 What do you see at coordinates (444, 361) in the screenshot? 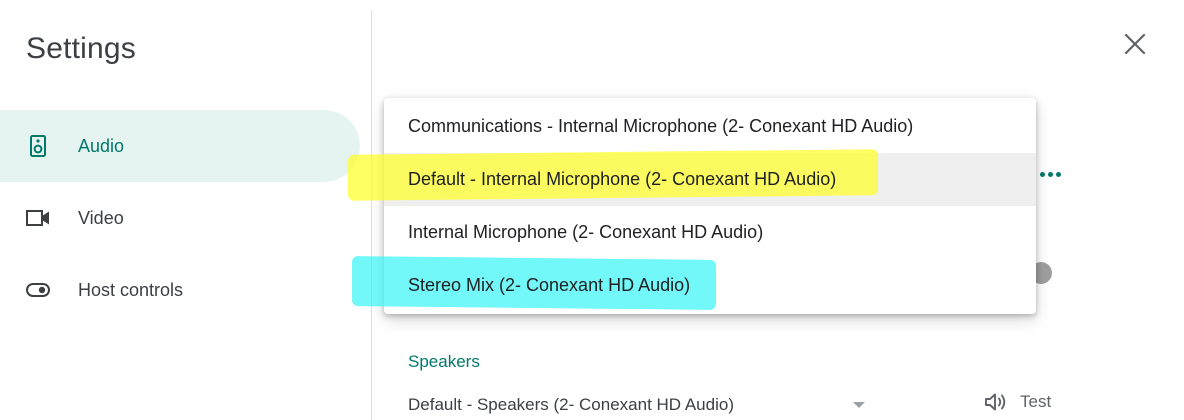
I see `speakers-label: Speakers` at bounding box center [444, 361].